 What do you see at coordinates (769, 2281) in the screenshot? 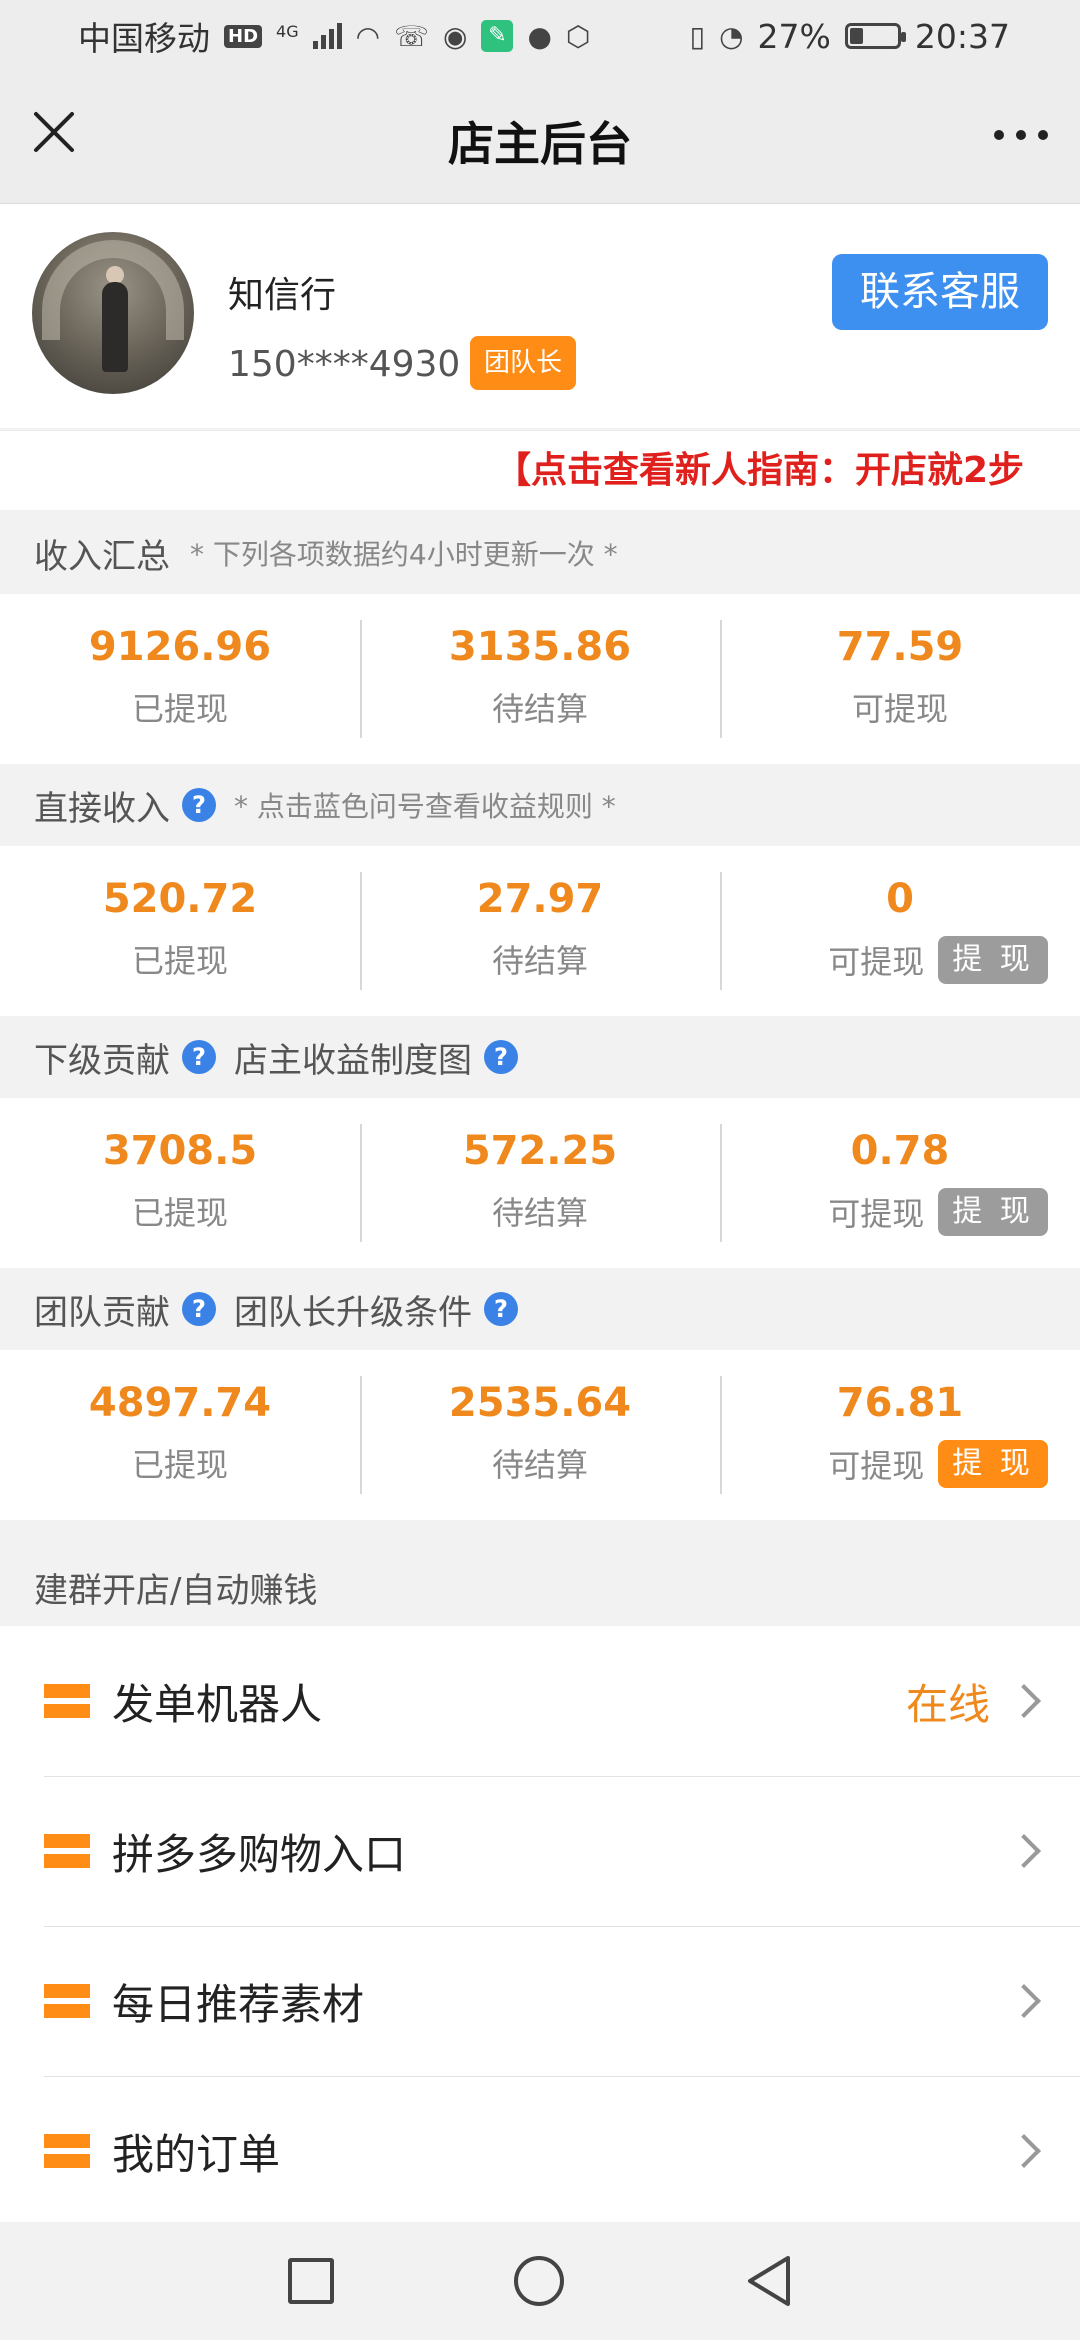
I see `back-icon` at bounding box center [769, 2281].